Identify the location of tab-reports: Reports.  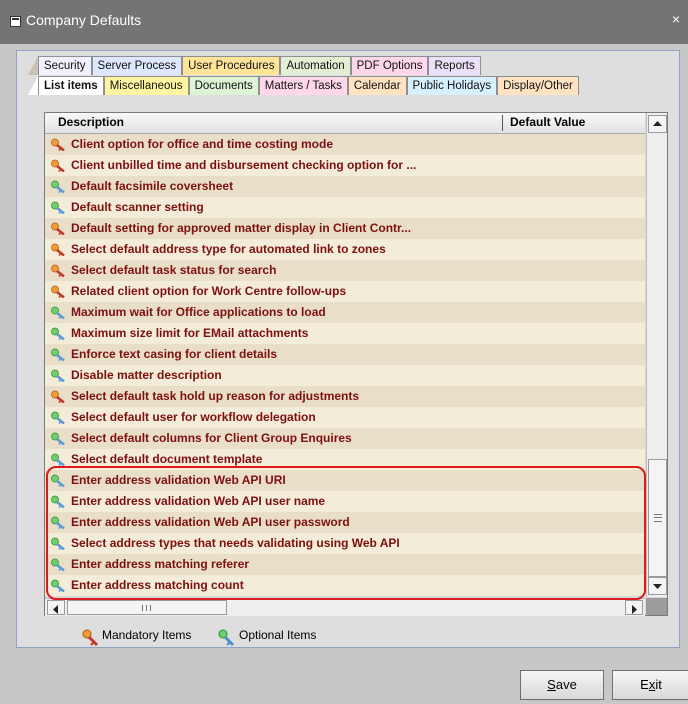
(454, 65).